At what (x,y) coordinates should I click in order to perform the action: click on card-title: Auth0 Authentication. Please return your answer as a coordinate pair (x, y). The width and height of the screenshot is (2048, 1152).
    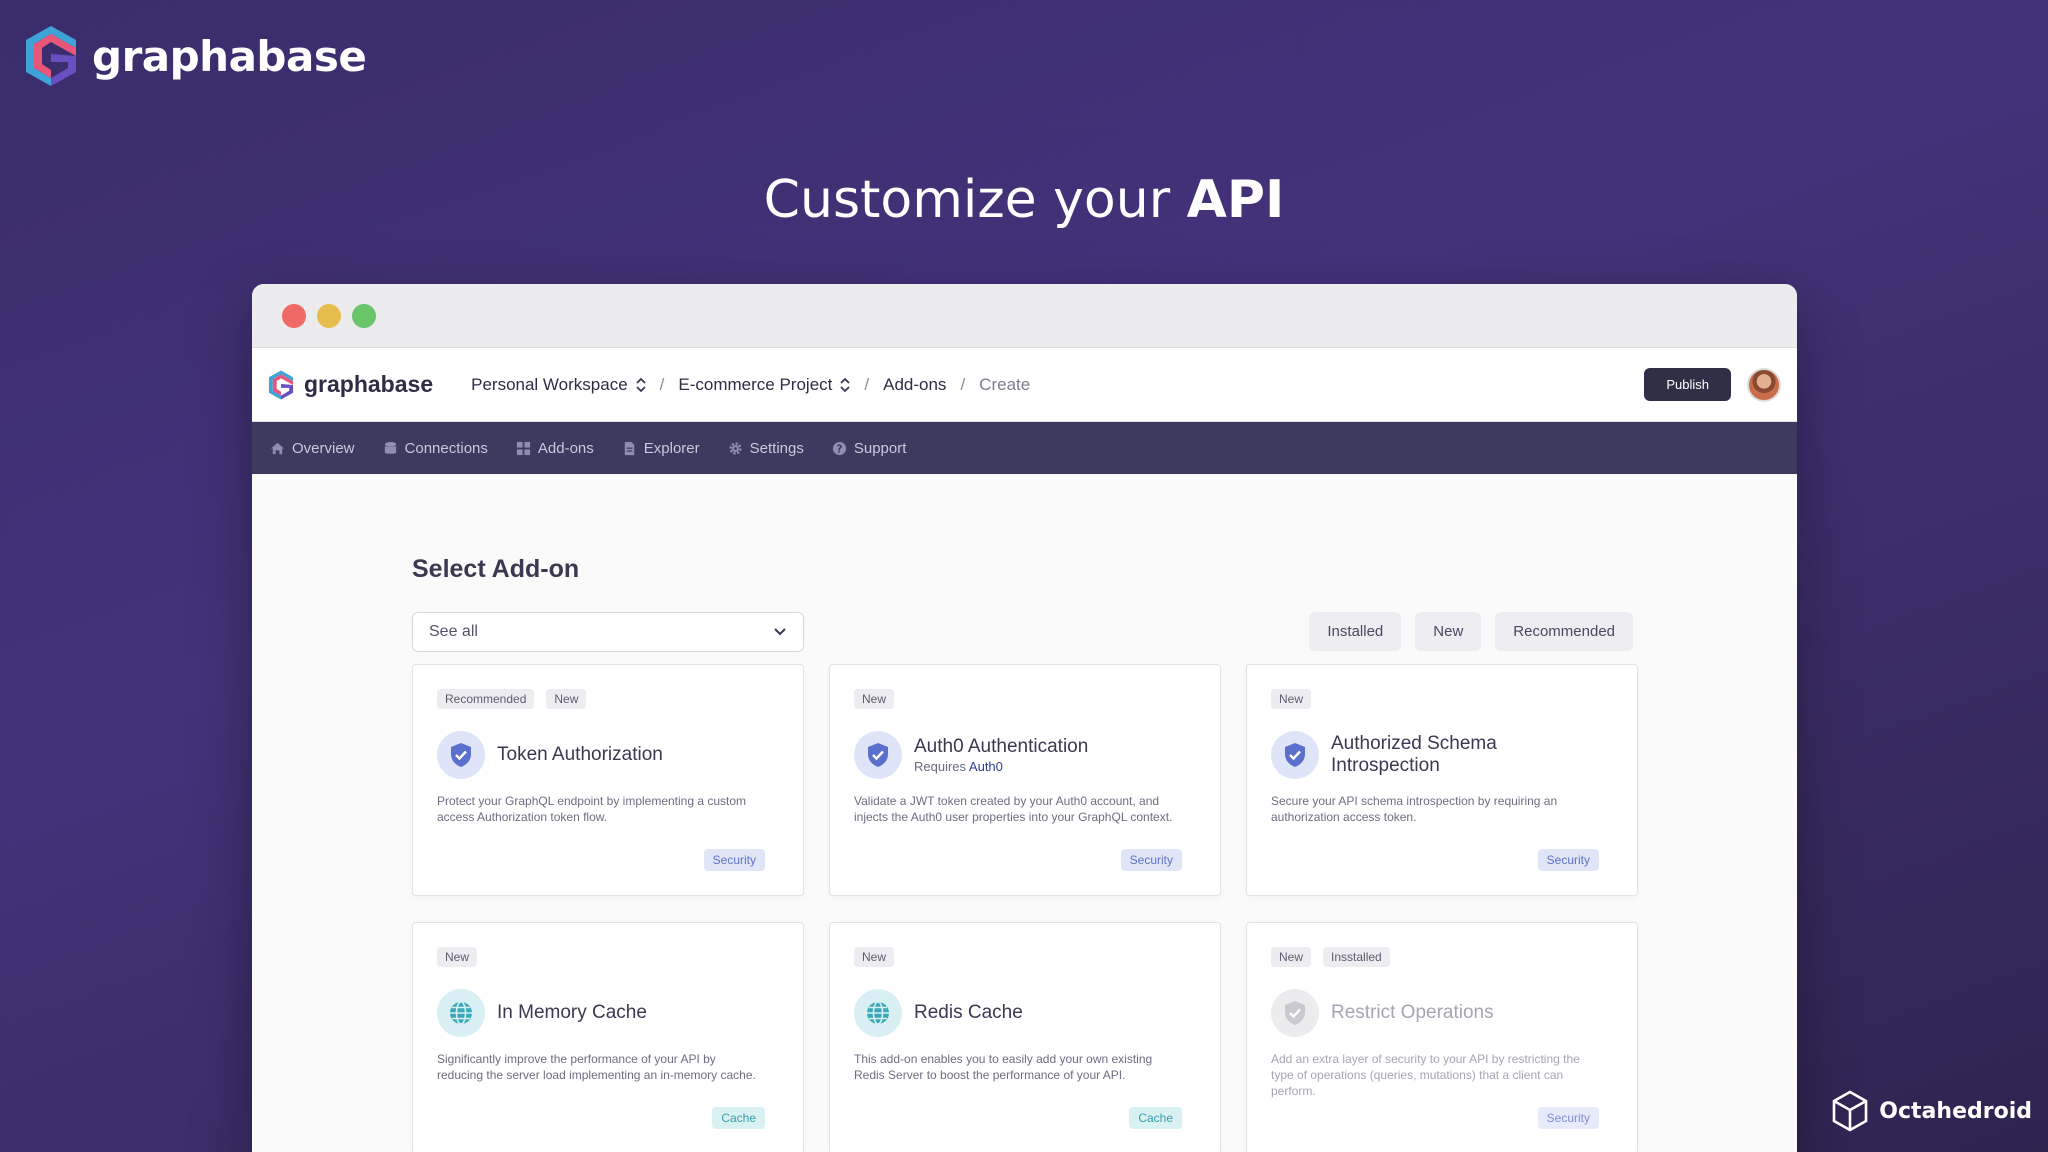
    Looking at the image, I should click on (1001, 746).